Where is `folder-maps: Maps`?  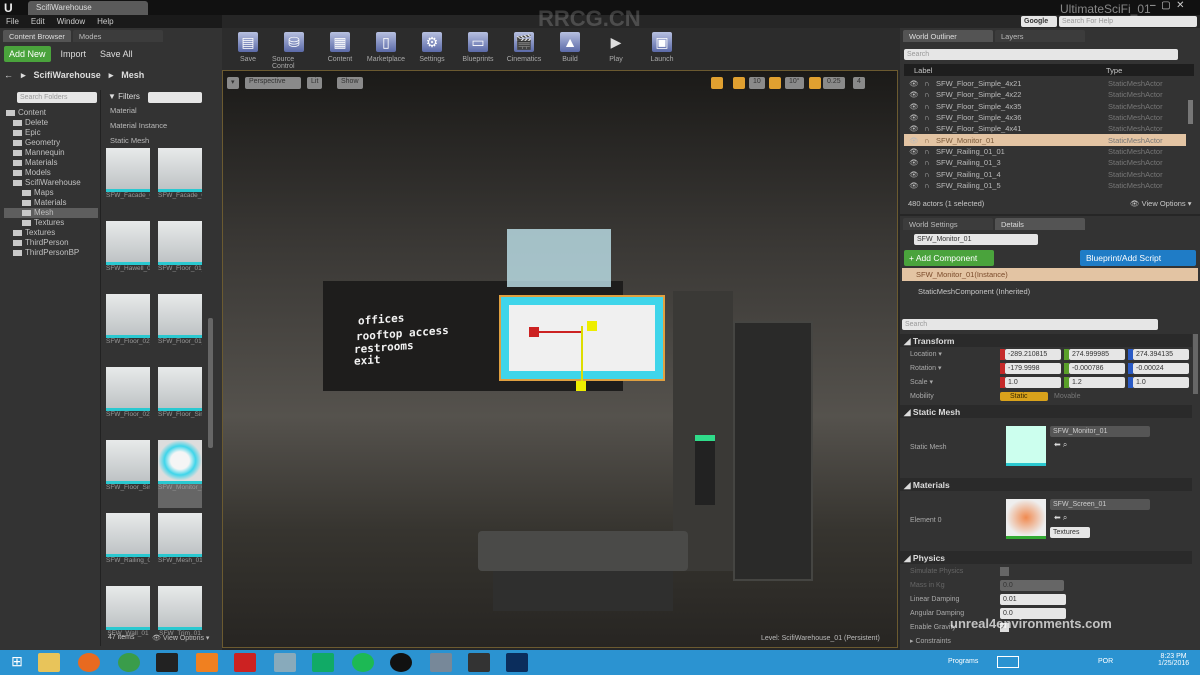
folder-maps: Maps is located at coordinates (51, 193).